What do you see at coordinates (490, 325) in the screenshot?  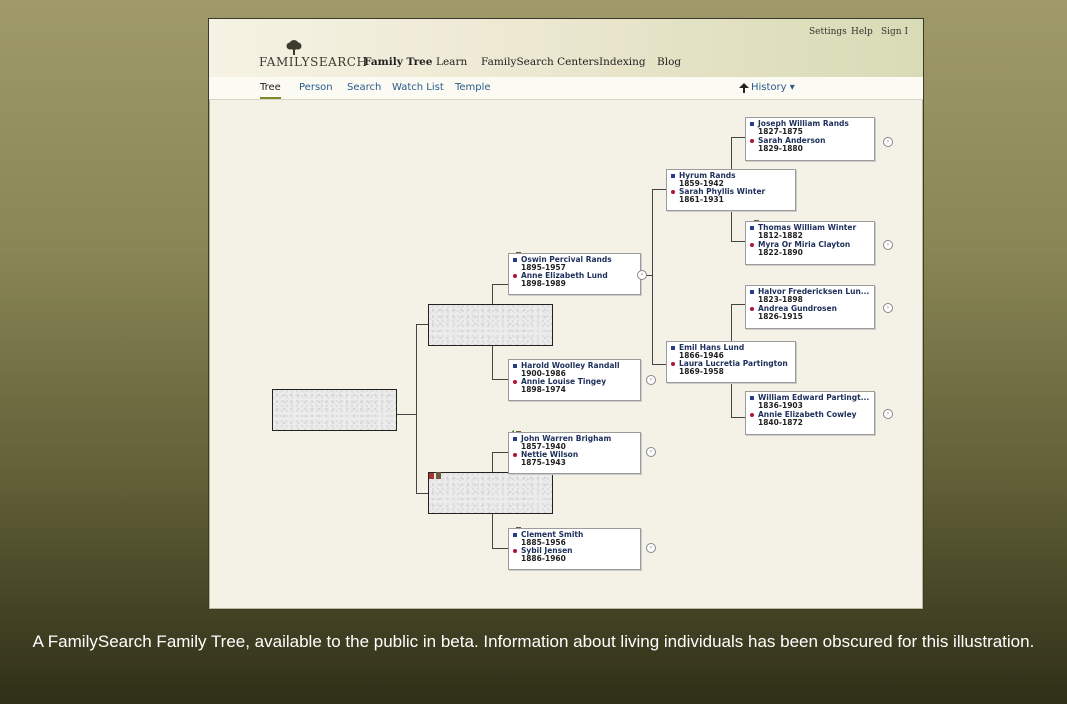 I see `obscured-person-father` at bounding box center [490, 325].